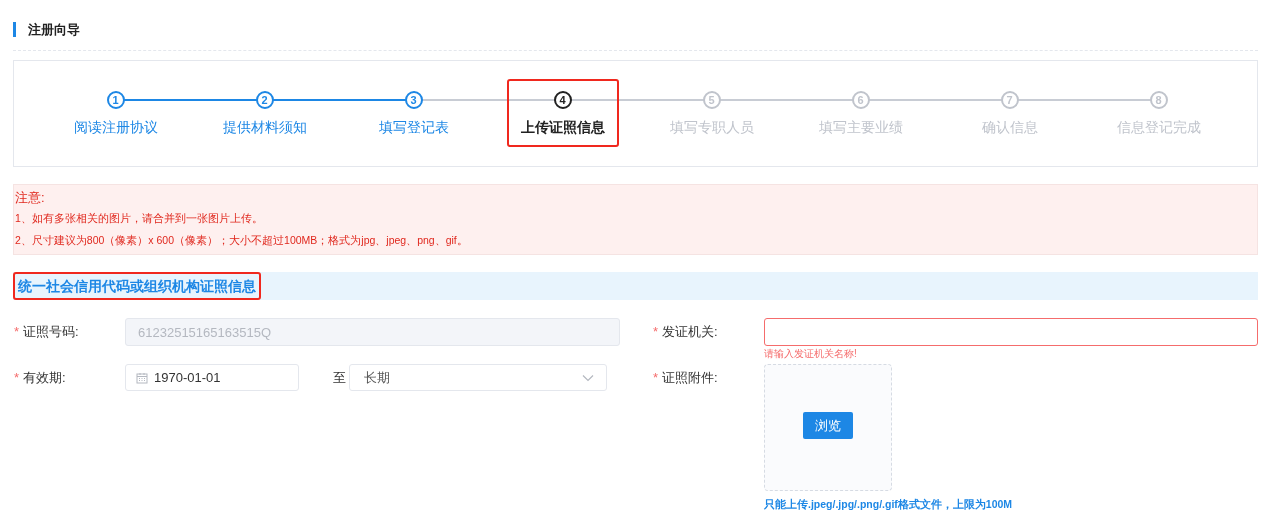 The width and height of the screenshot is (1269, 516). Describe the element at coordinates (889, 505) in the screenshot. I see `upload-hint: 只能上传.jpeg/.jpg/.png/.gif格式文件，上限为100M` at that location.